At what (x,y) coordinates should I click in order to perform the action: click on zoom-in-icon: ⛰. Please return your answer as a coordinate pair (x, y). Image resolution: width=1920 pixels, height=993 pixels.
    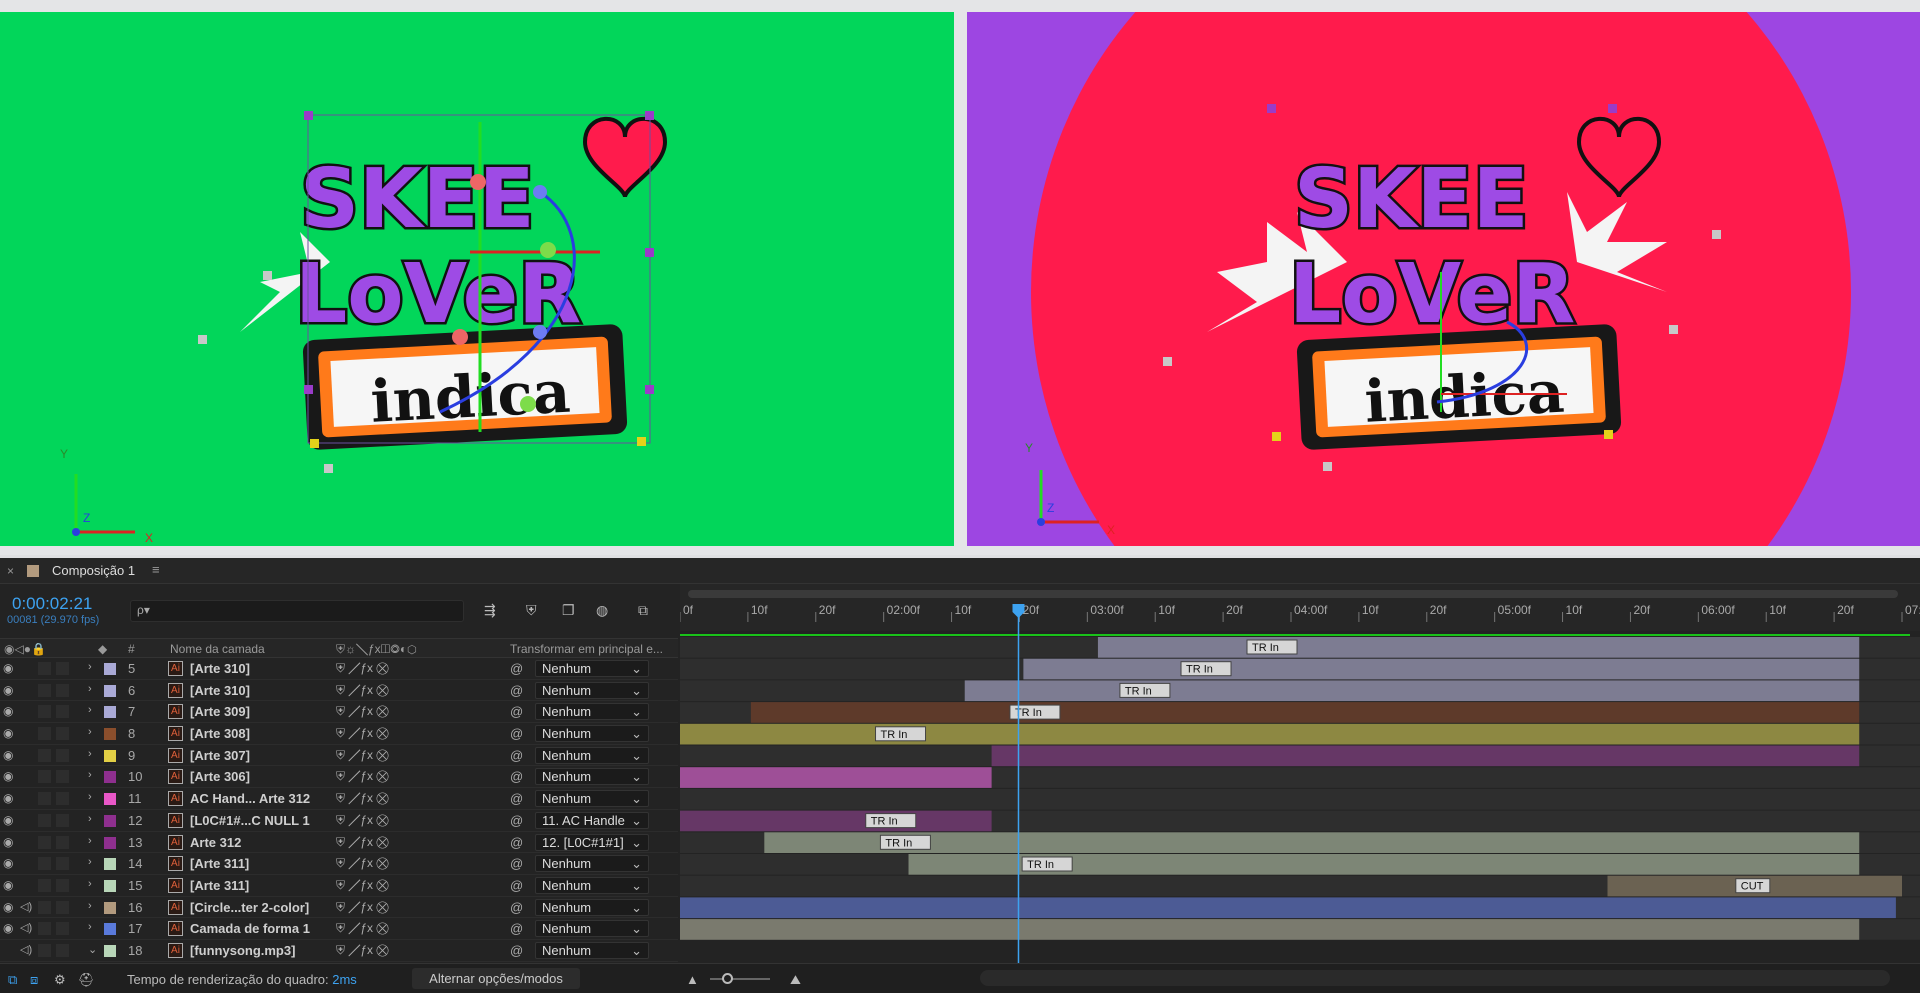
    Looking at the image, I should click on (795, 980).